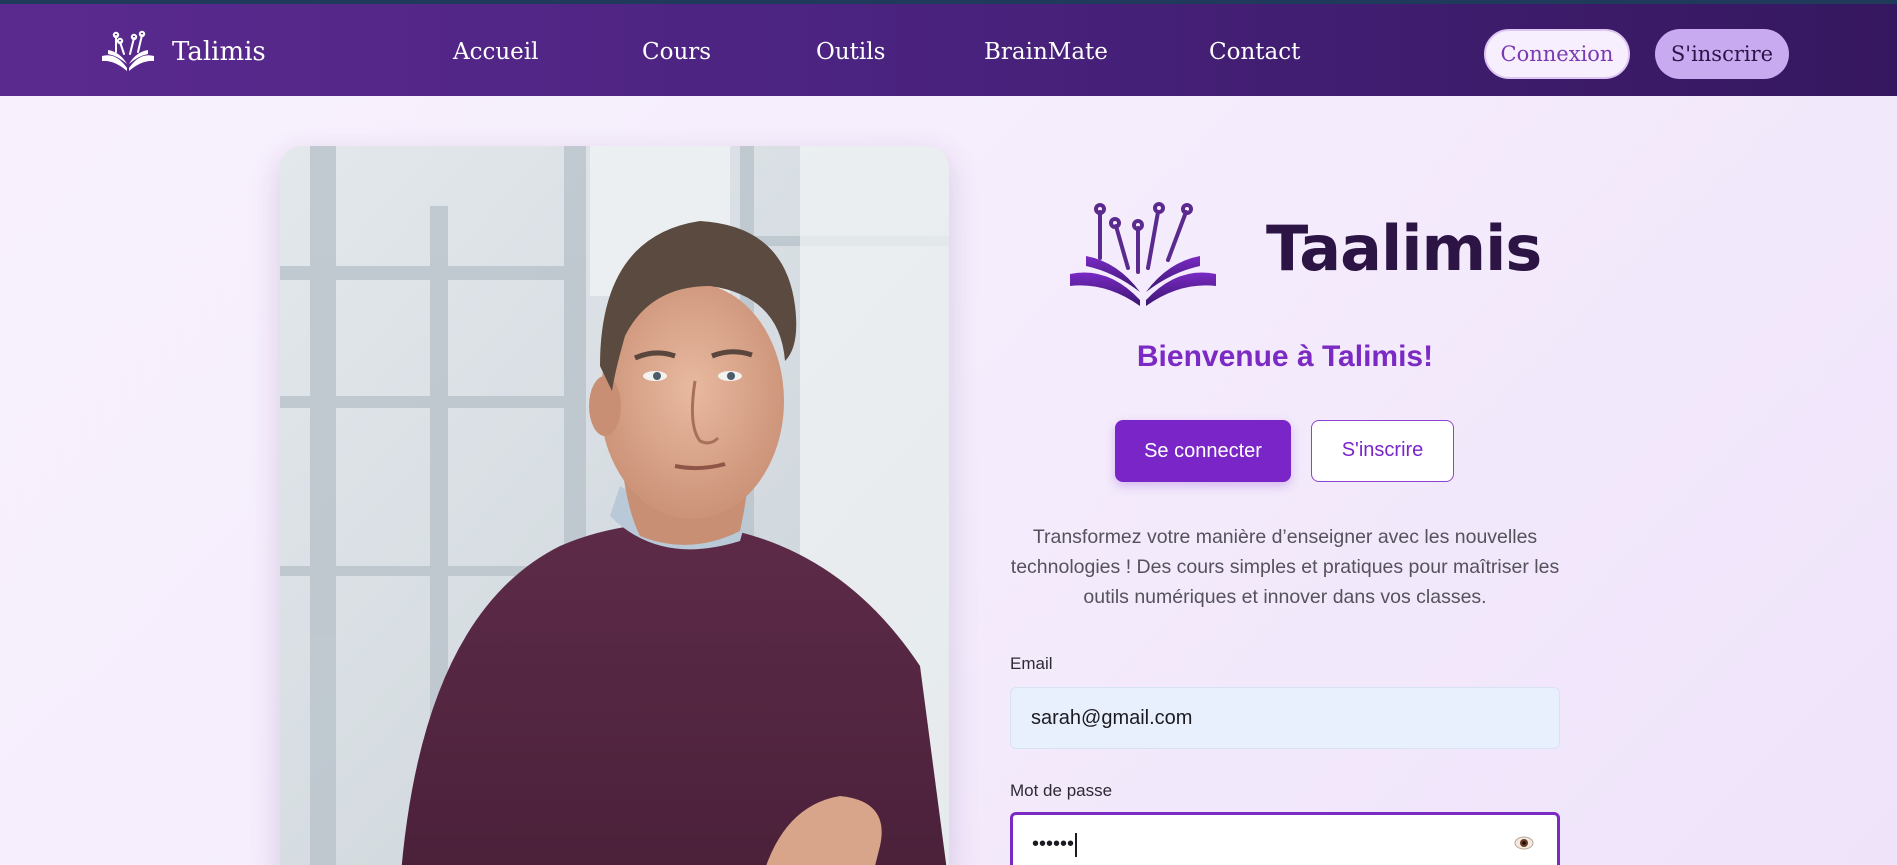 The height and width of the screenshot is (865, 1897). What do you see at coordinates (1061, 790) in the screenshot?
I see `password-label: Mot de passe` at bounding box center [1061, 790].